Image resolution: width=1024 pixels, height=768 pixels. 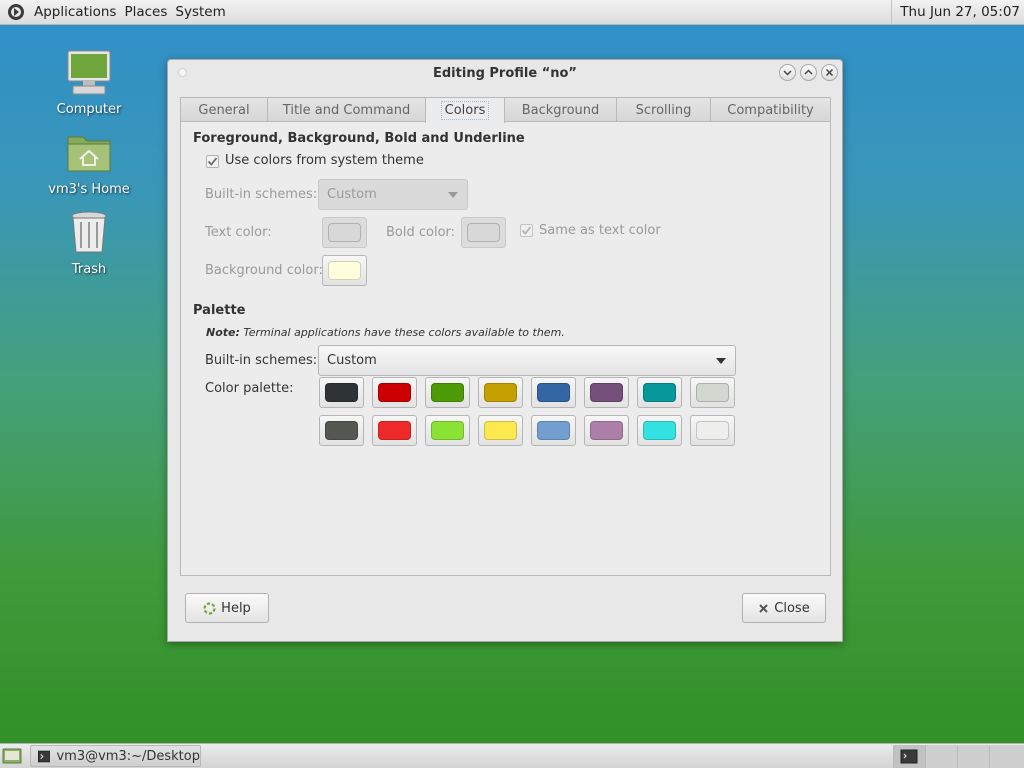 I want to click on desktop-icon-computer: Computer, so click(x=89, y=82).